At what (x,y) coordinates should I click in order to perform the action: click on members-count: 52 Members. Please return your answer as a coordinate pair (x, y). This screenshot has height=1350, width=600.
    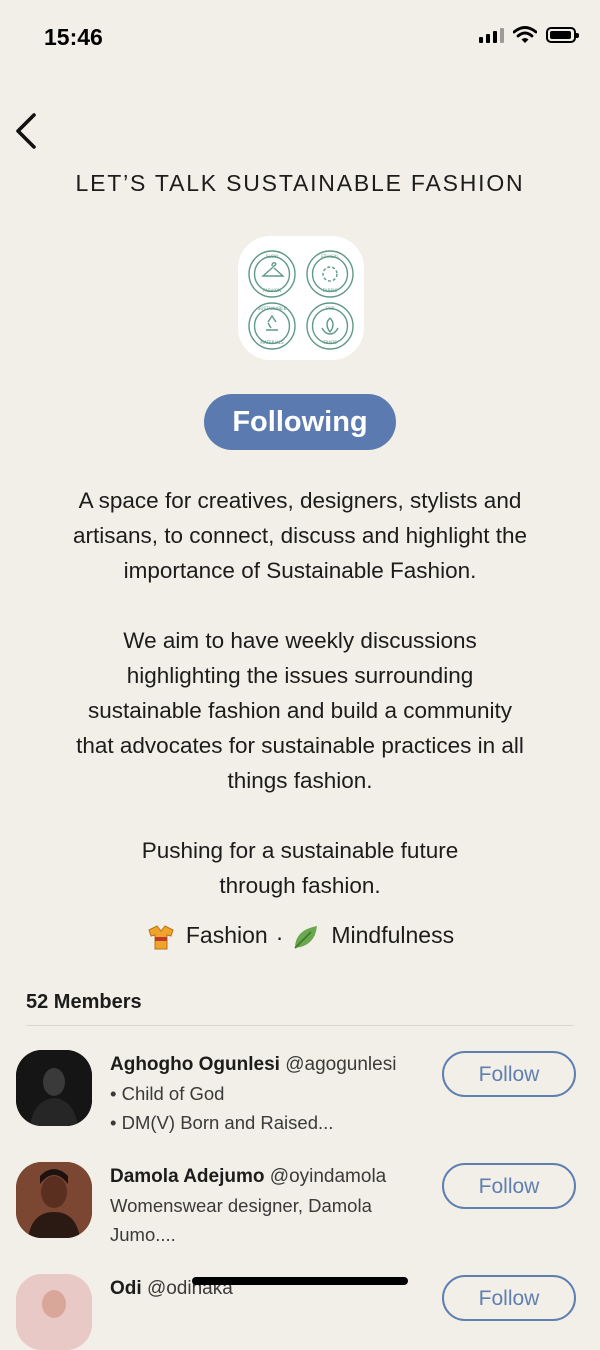
    Looking at the image, I should click on (84, 1002).